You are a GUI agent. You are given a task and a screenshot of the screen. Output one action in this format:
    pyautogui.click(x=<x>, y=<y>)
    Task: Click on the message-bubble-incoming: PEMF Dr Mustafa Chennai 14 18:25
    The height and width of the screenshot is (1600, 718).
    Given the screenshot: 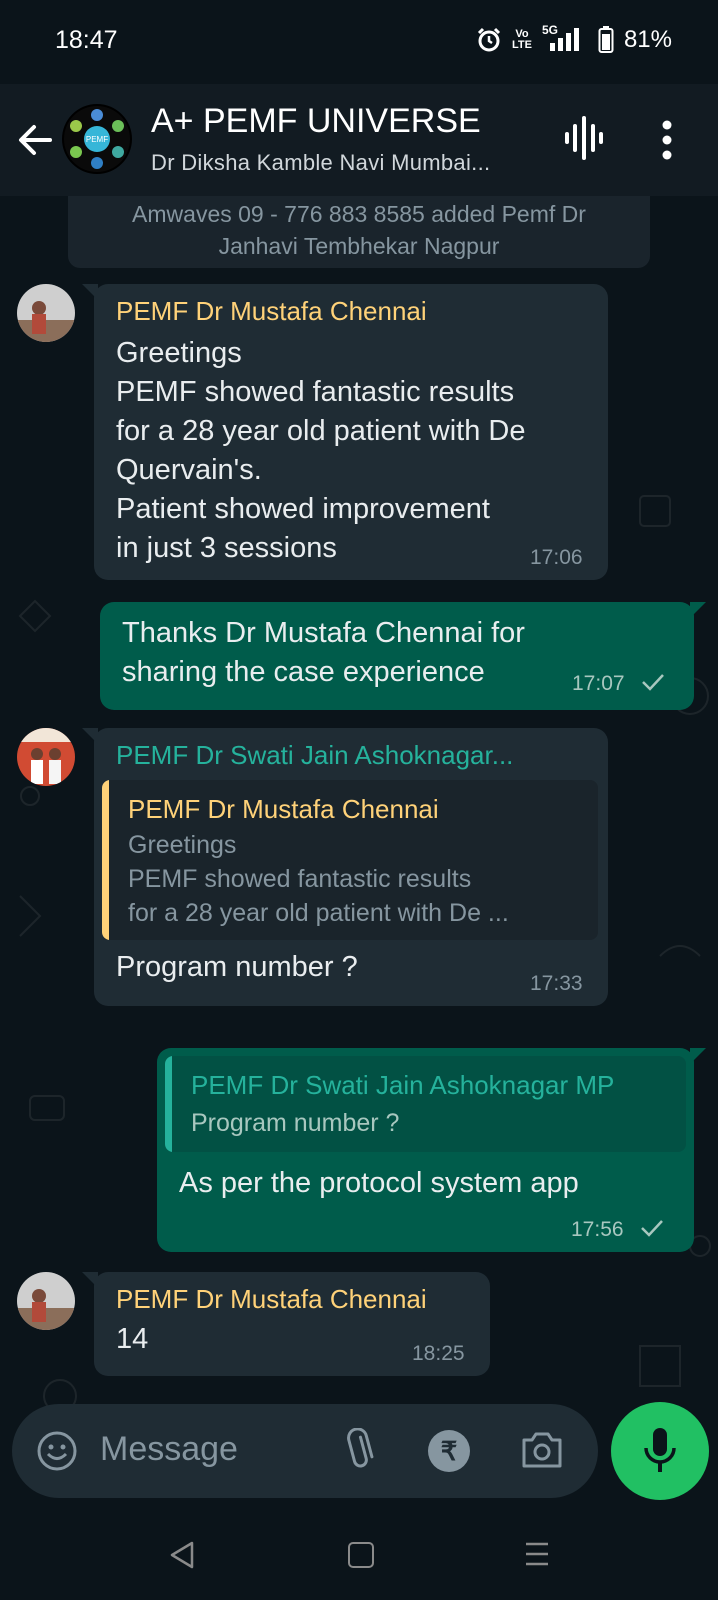 What is the action you would take?
    pyautogui.click(x=292, y=1324)
    